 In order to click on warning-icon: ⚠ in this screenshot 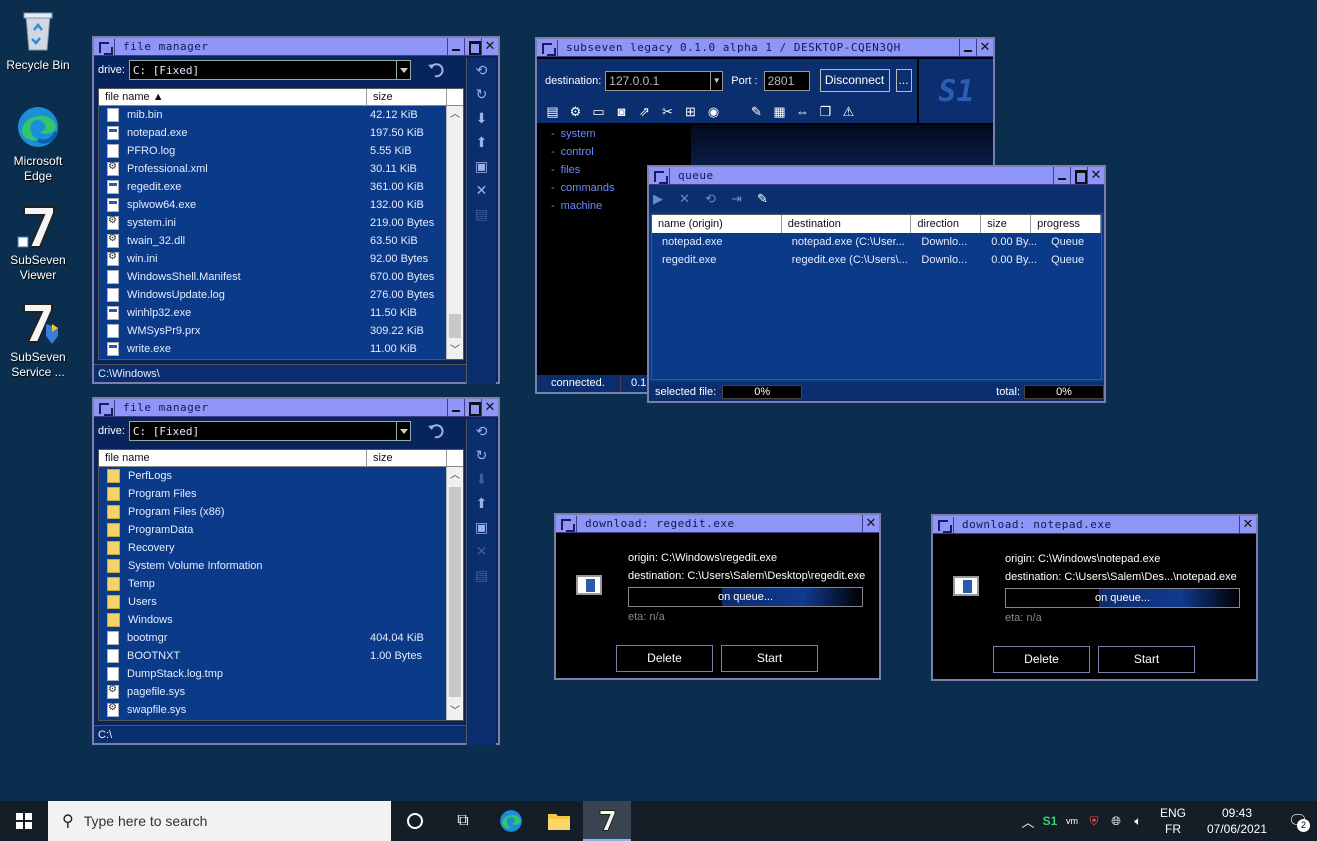, I will do `click(848, 112)`.